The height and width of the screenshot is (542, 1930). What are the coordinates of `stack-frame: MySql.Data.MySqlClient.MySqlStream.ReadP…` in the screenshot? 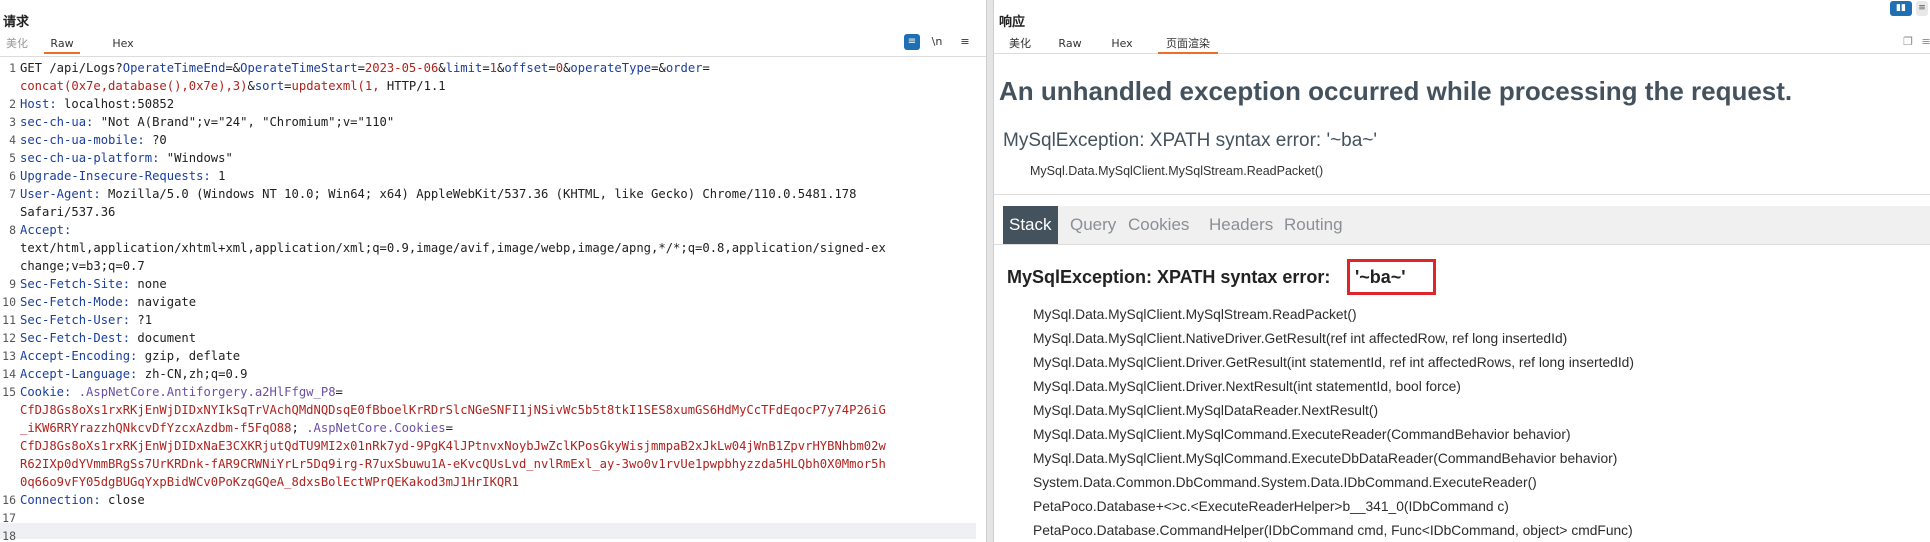 It's located at (1195, 314).